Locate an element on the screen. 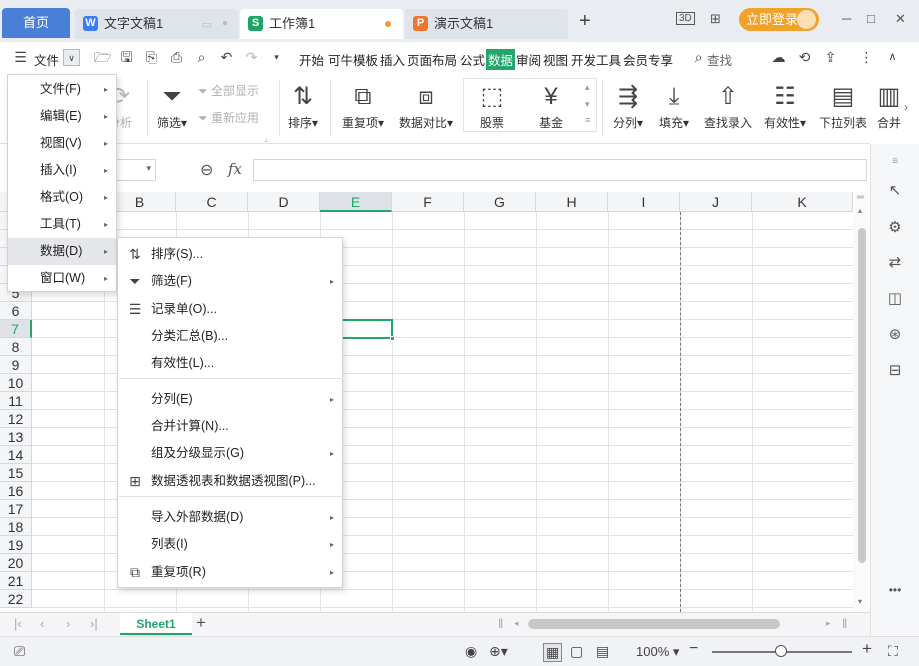 The image size is (919, 666). page-layout-view-icon: ▢ is located at coordinates (576, 651).